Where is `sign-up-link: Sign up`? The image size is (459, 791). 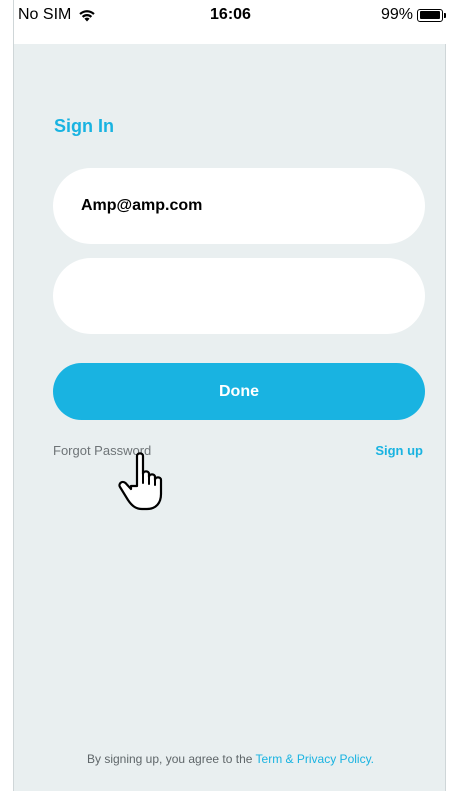
sign-up-link: Sign up is located at coordinates (399, 450).